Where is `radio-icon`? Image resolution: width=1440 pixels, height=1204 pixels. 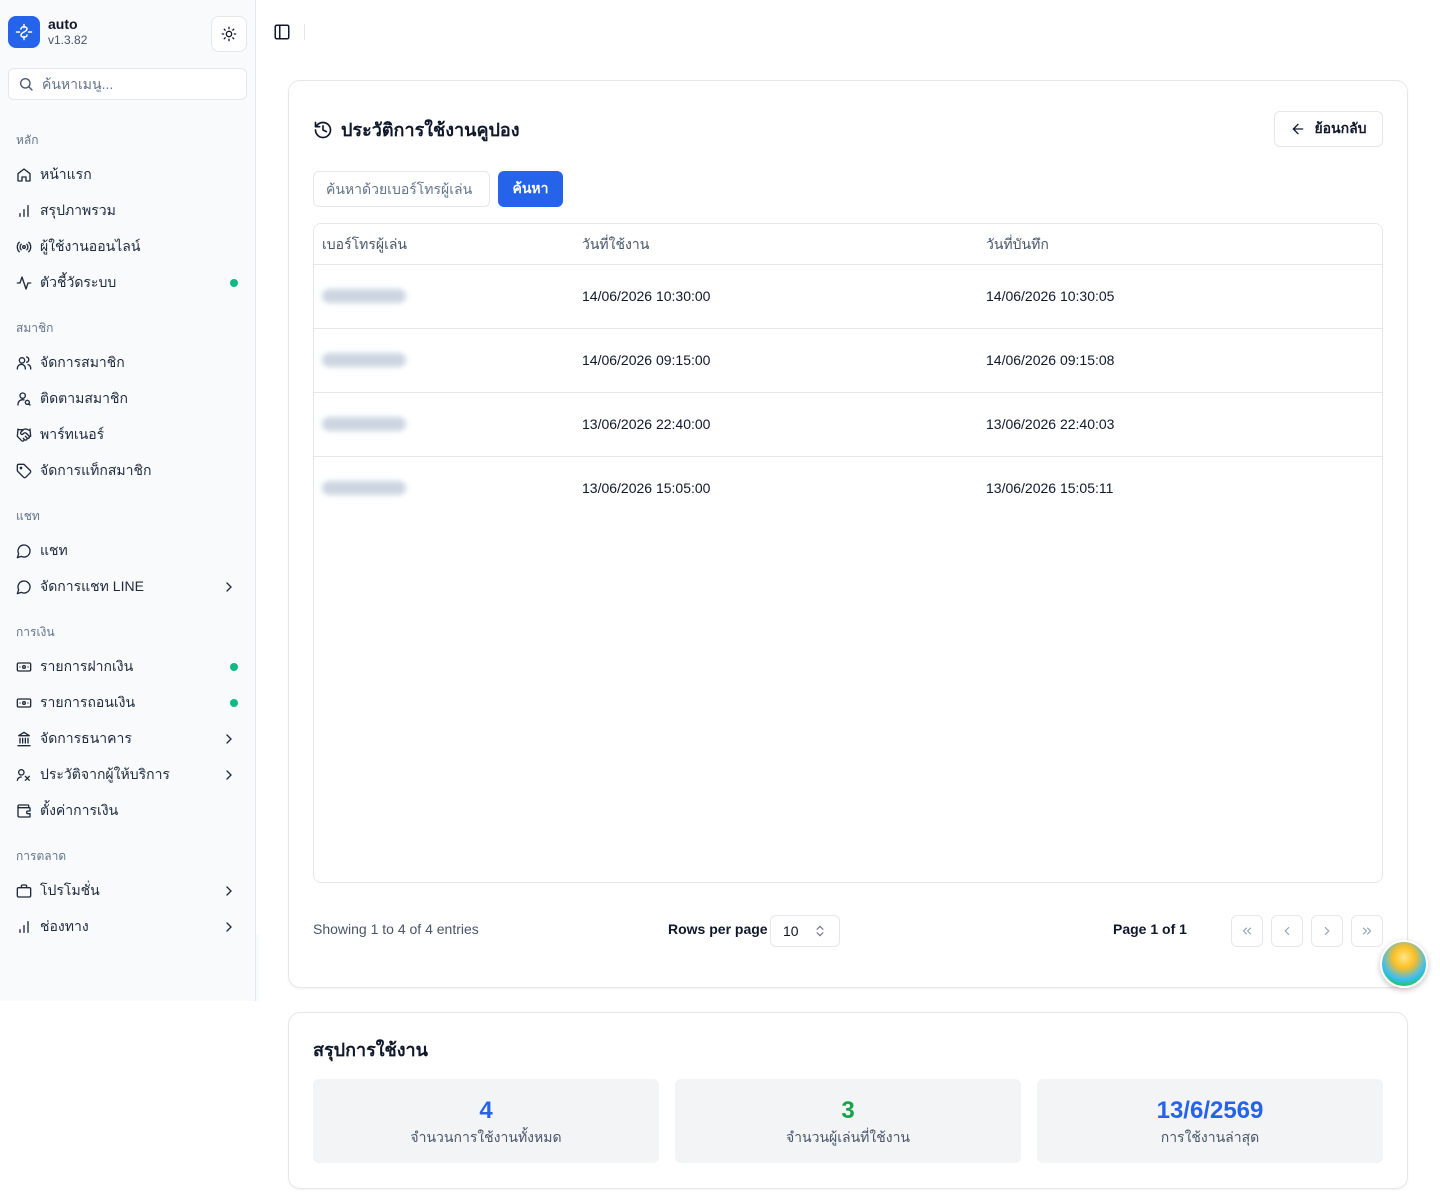
radio-icon is located at coordinates (24, 247).